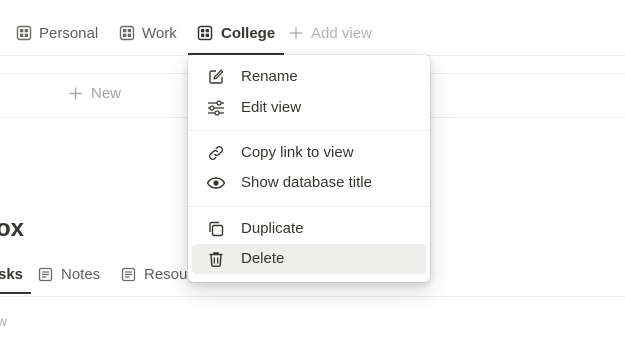 Image resolution: width=625 pixels, height=349 pixels. I want to click on menu-item-edit-view: Edit view, so click(309, 108).